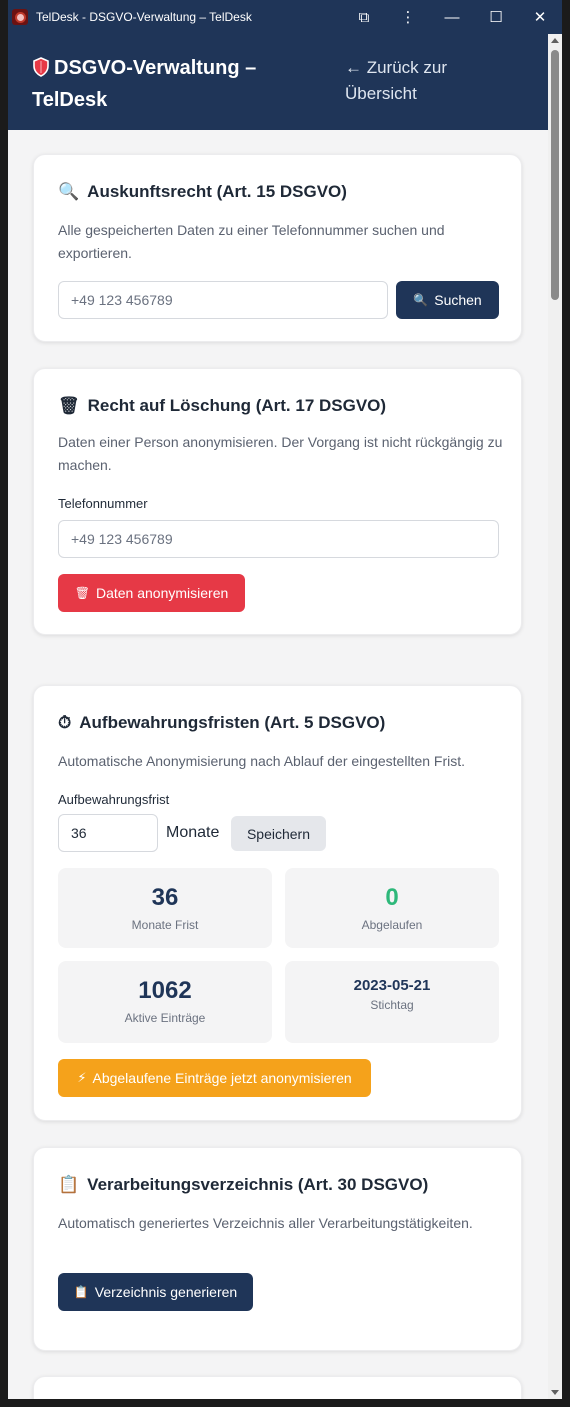 Image resolution: width=570 pixels, height=1407 pixels. Describe the element at coordinates (258, 1184) in the screenshot. I see `card-title-text: Verarbeitungsverzeichnis (Art. 30 DSGVO)` at that location.